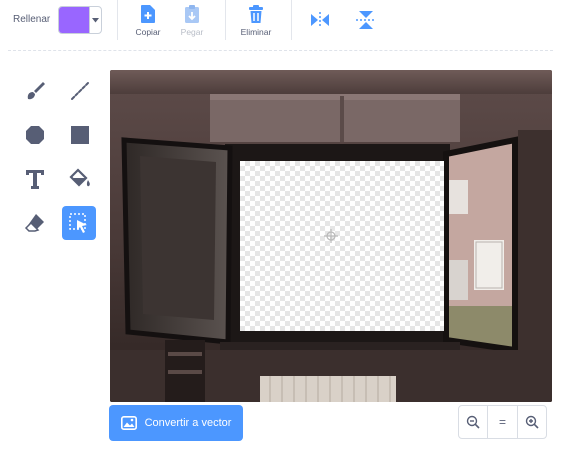 The width and height of the screenshot is (569, 450). I want to click on rectangle-icon, so click(80, 135).